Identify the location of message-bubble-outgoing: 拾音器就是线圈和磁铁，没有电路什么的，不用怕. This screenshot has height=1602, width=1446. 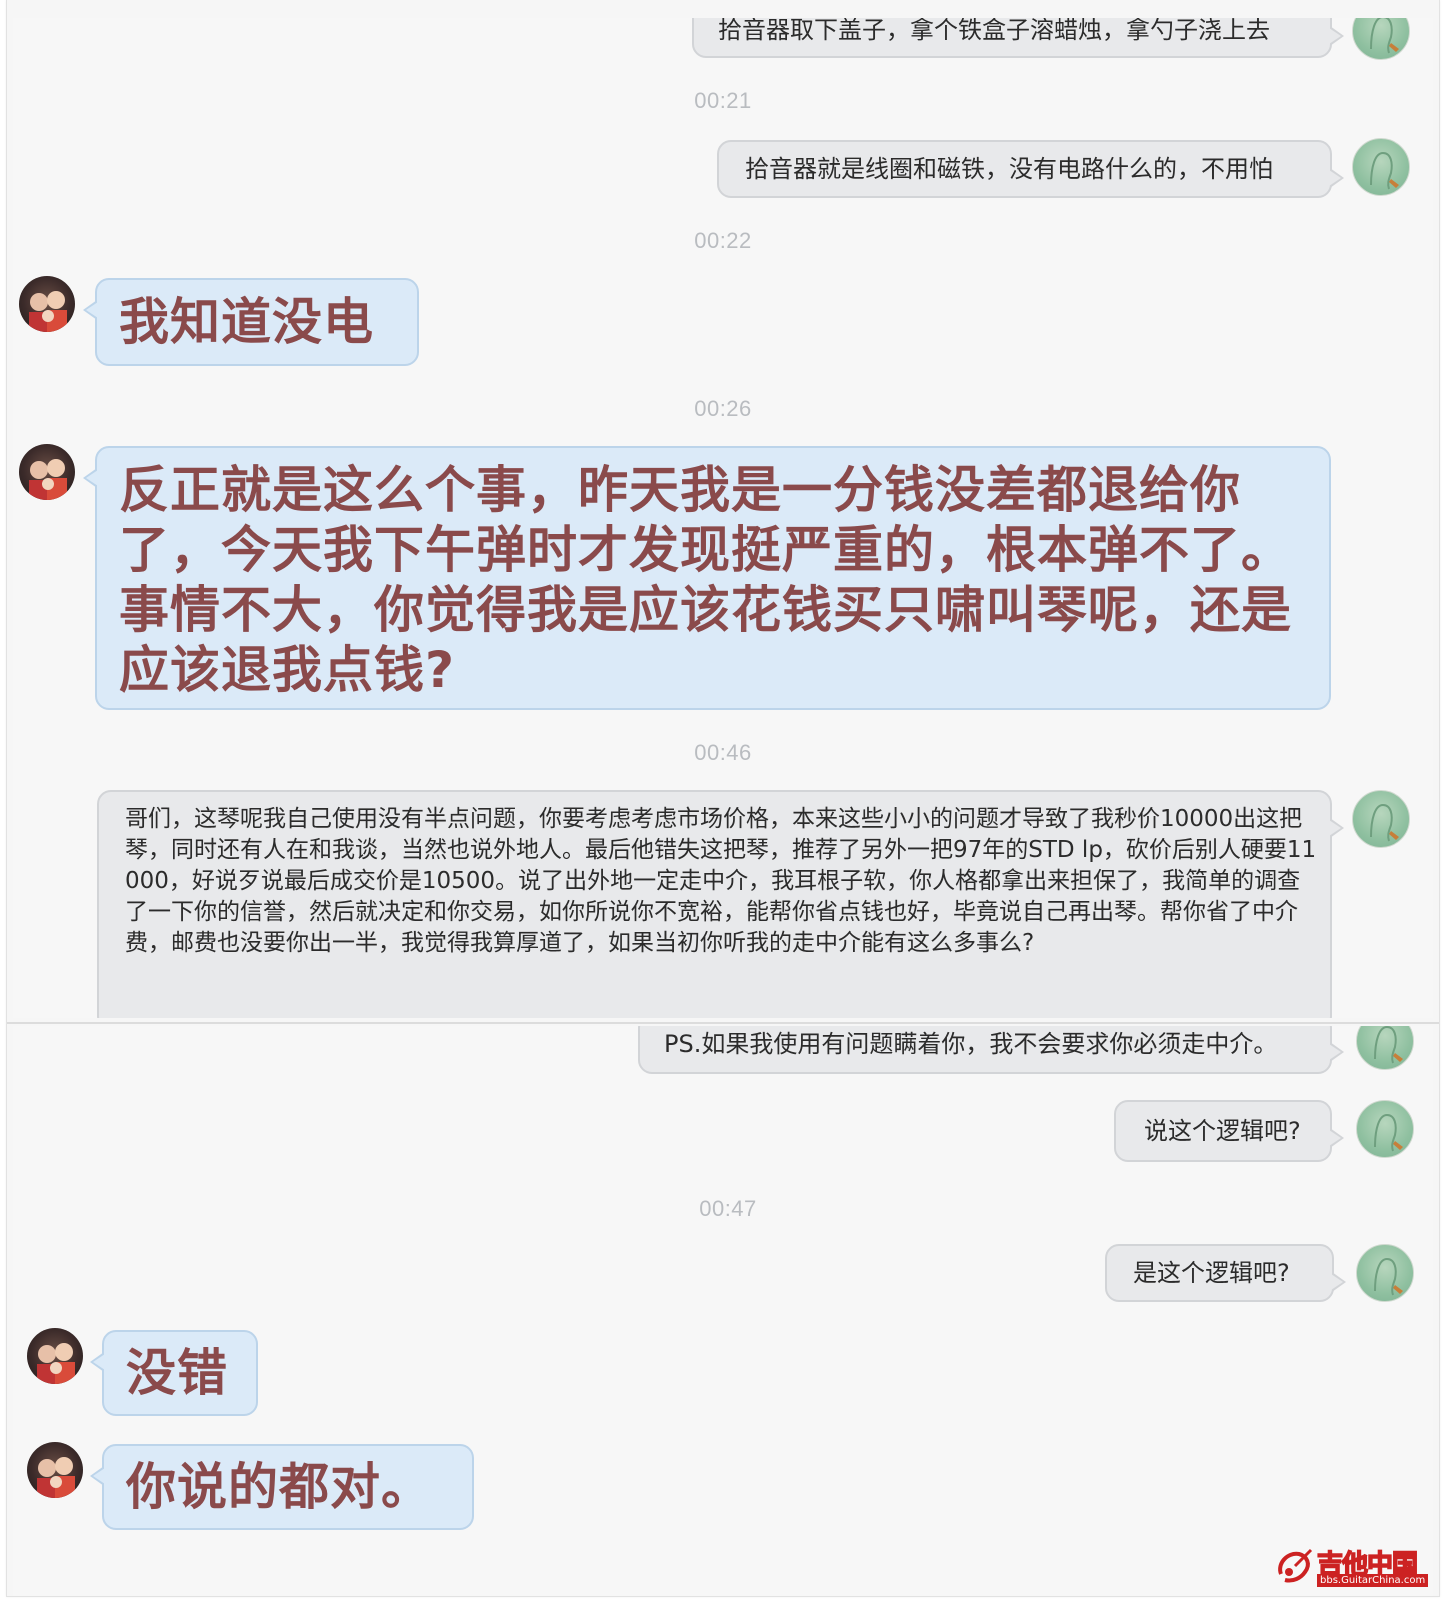
(1030, 169).